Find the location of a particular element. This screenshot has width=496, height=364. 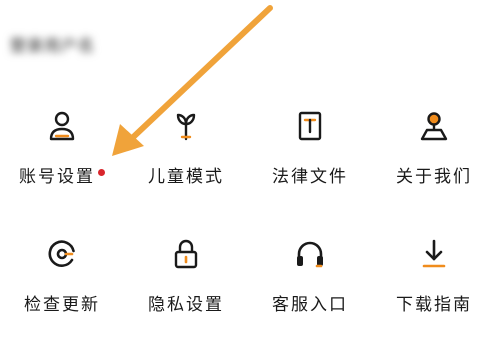

refresh-icon is located at coordinates (62, 254).